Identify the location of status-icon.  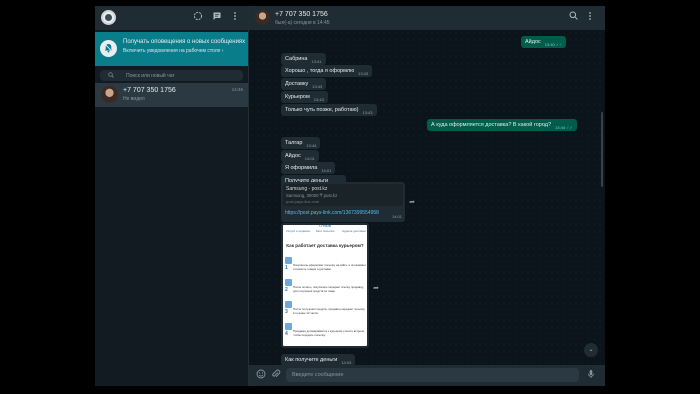
(198, 17).